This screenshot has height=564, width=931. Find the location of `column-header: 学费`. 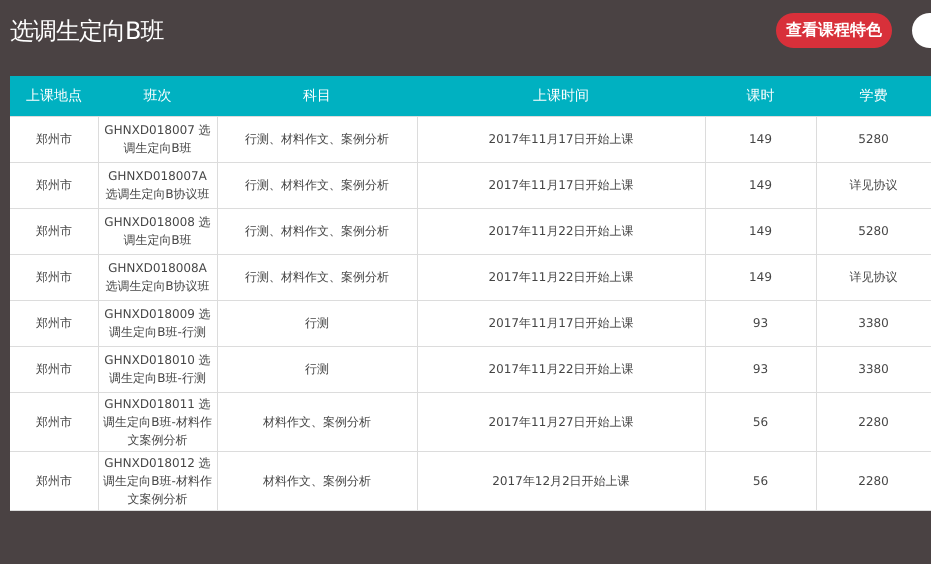

column-header: 学费 is located at coordinates (874, 96).